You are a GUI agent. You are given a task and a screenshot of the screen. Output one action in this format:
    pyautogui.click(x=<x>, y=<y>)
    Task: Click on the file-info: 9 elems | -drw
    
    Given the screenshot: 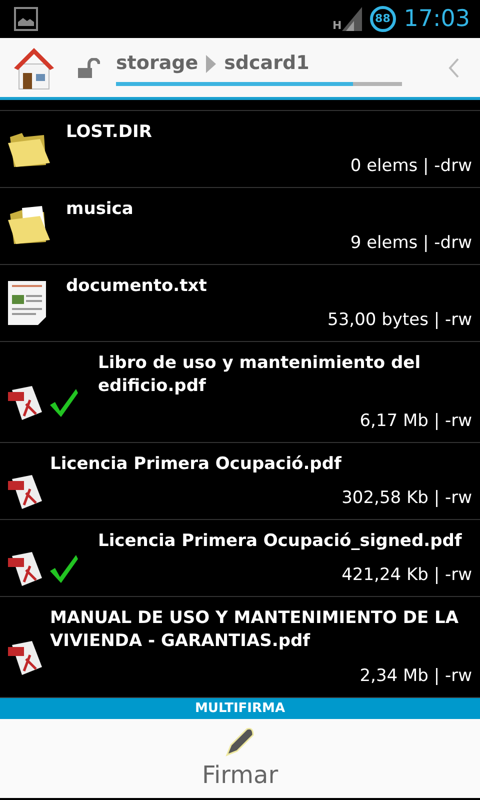 What is the action you would take?
    pyautogui.click(x=410, y=243)
    